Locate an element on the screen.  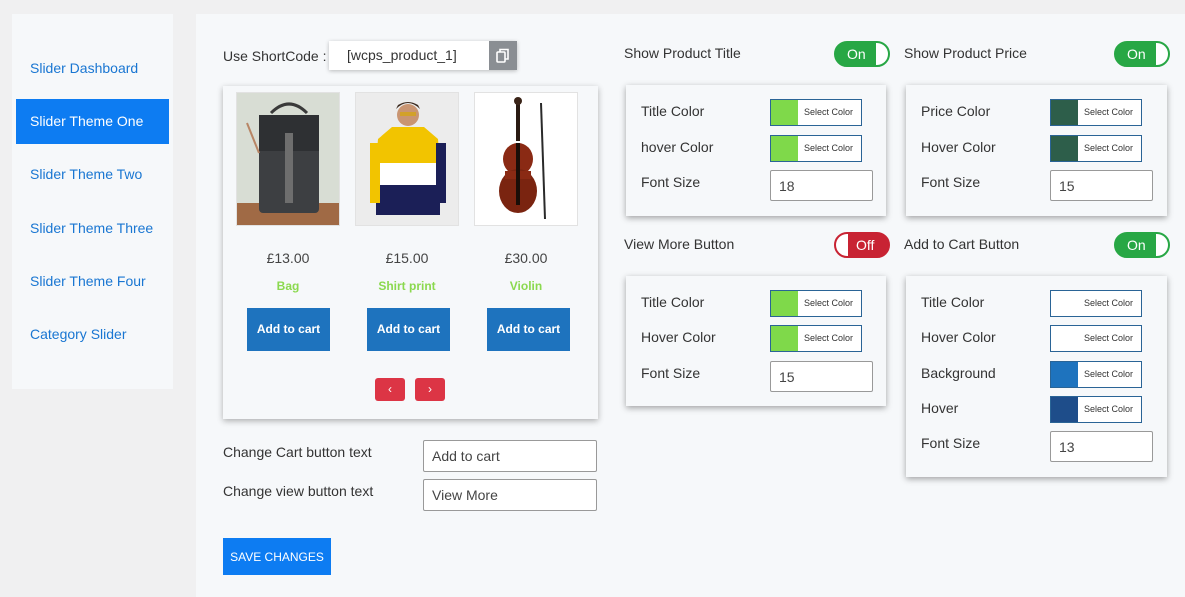
hover-color-label: hover Color is located at coordinates (677, 147).